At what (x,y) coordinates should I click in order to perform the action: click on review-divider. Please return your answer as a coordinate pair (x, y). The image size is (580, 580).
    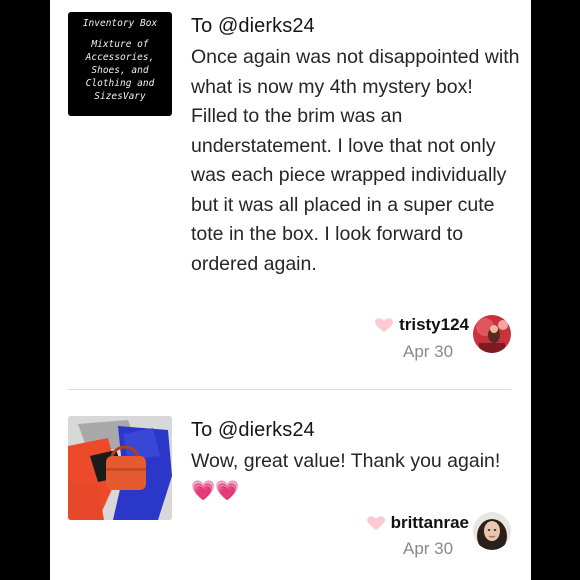
    Looking at the image, I should click on (289, 389).